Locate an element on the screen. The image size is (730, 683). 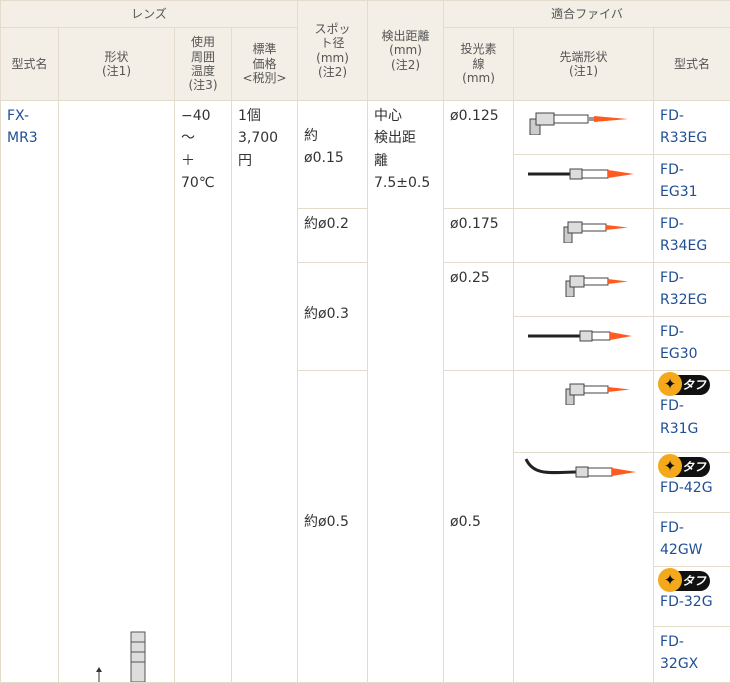
fiber-model-header: 型式名 is located at coordinates (691, 64).